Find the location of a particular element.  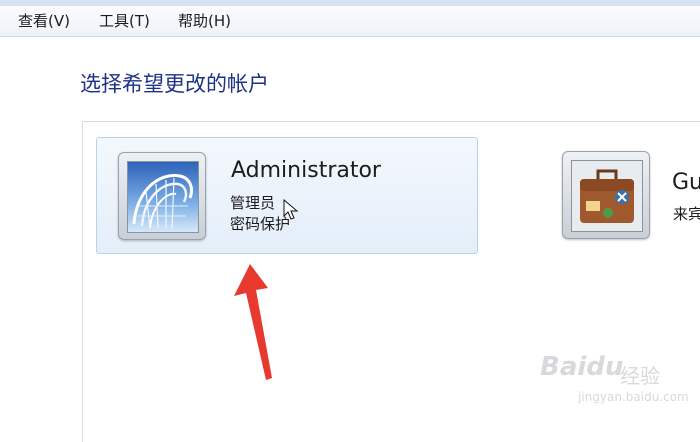

account-status: 密码保护 is located at coordinates (260, 224).